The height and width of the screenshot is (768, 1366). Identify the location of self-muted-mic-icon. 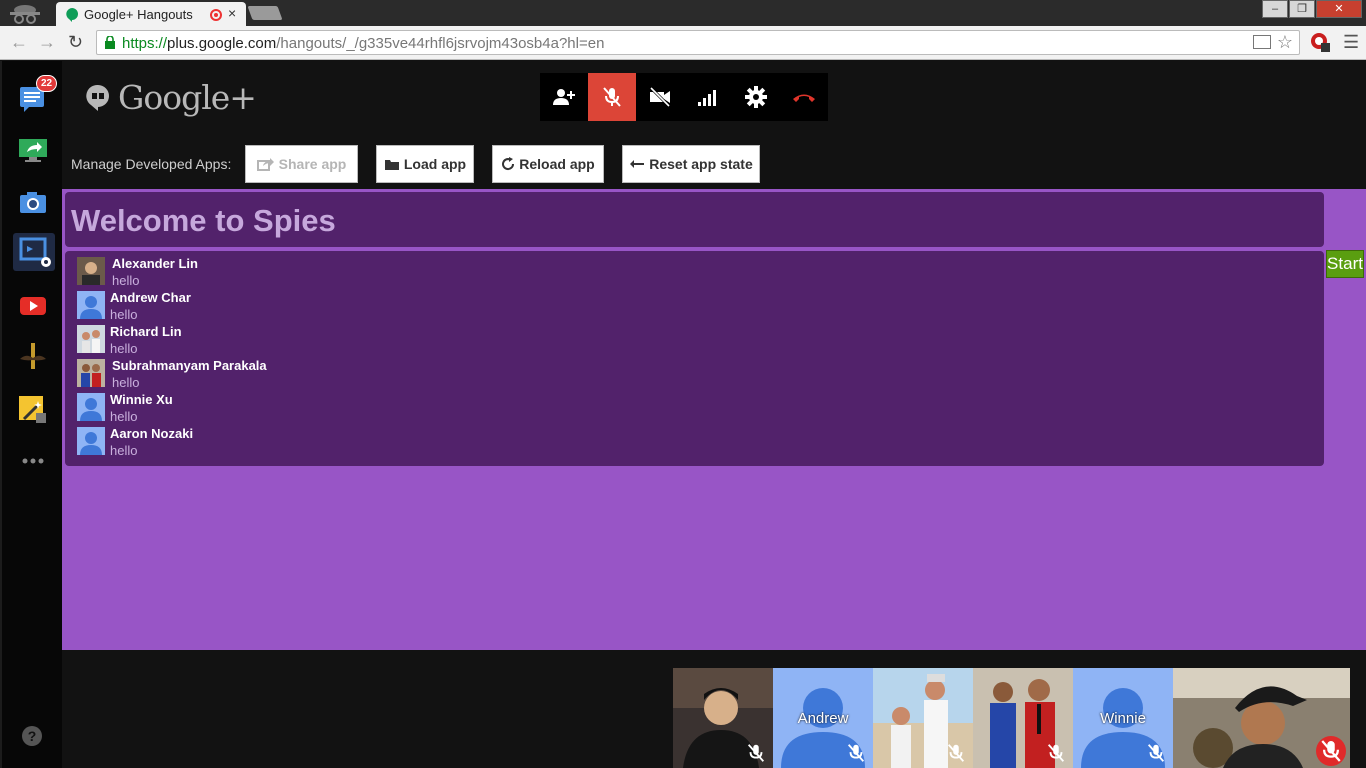
(1331, 751).